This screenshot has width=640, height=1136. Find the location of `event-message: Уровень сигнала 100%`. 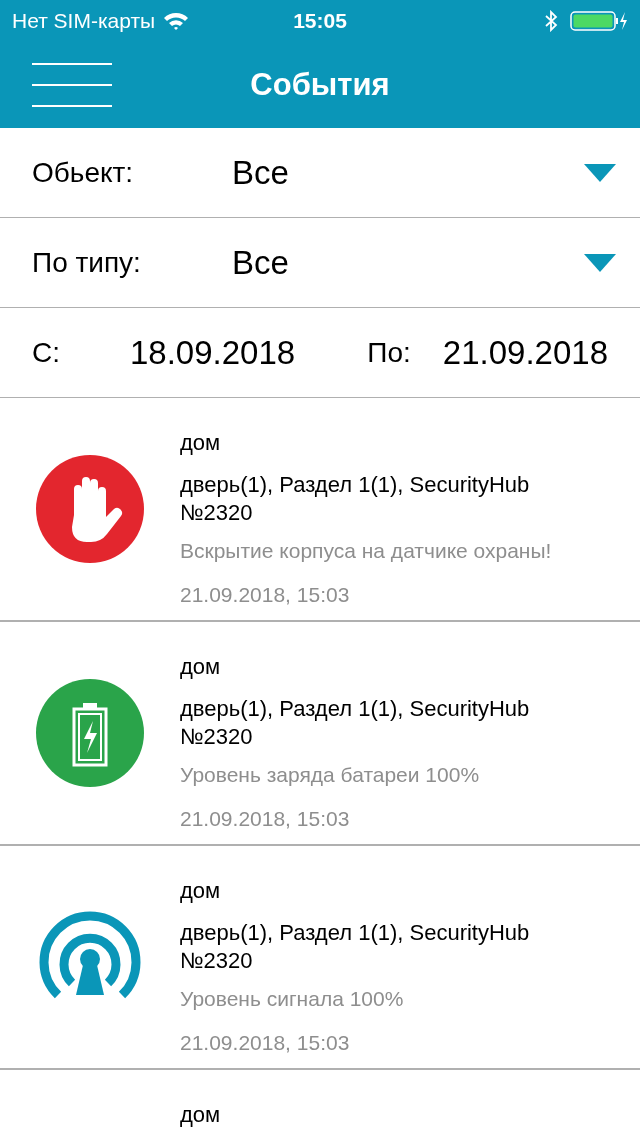

event-message: Уровень сигнала 100% is located at coordinates (292, 999).